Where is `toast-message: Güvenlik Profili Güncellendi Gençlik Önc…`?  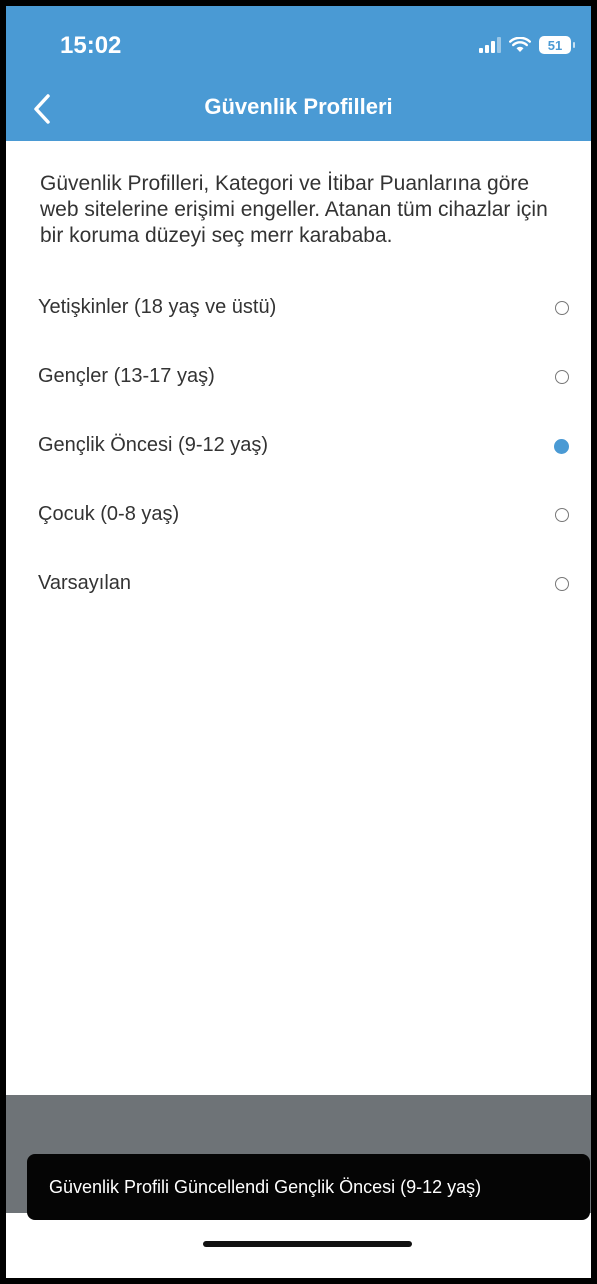
toast-message: Güvenlik Profili Güncellendi Gençlik Önc… is located at coordinates (265, 1186).